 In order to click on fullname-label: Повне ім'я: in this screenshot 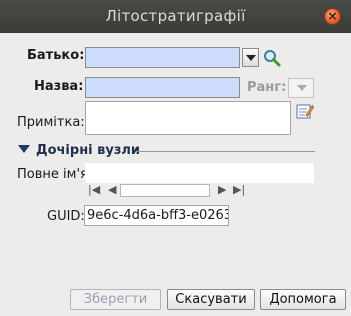, I will do `click(55, 174)`.